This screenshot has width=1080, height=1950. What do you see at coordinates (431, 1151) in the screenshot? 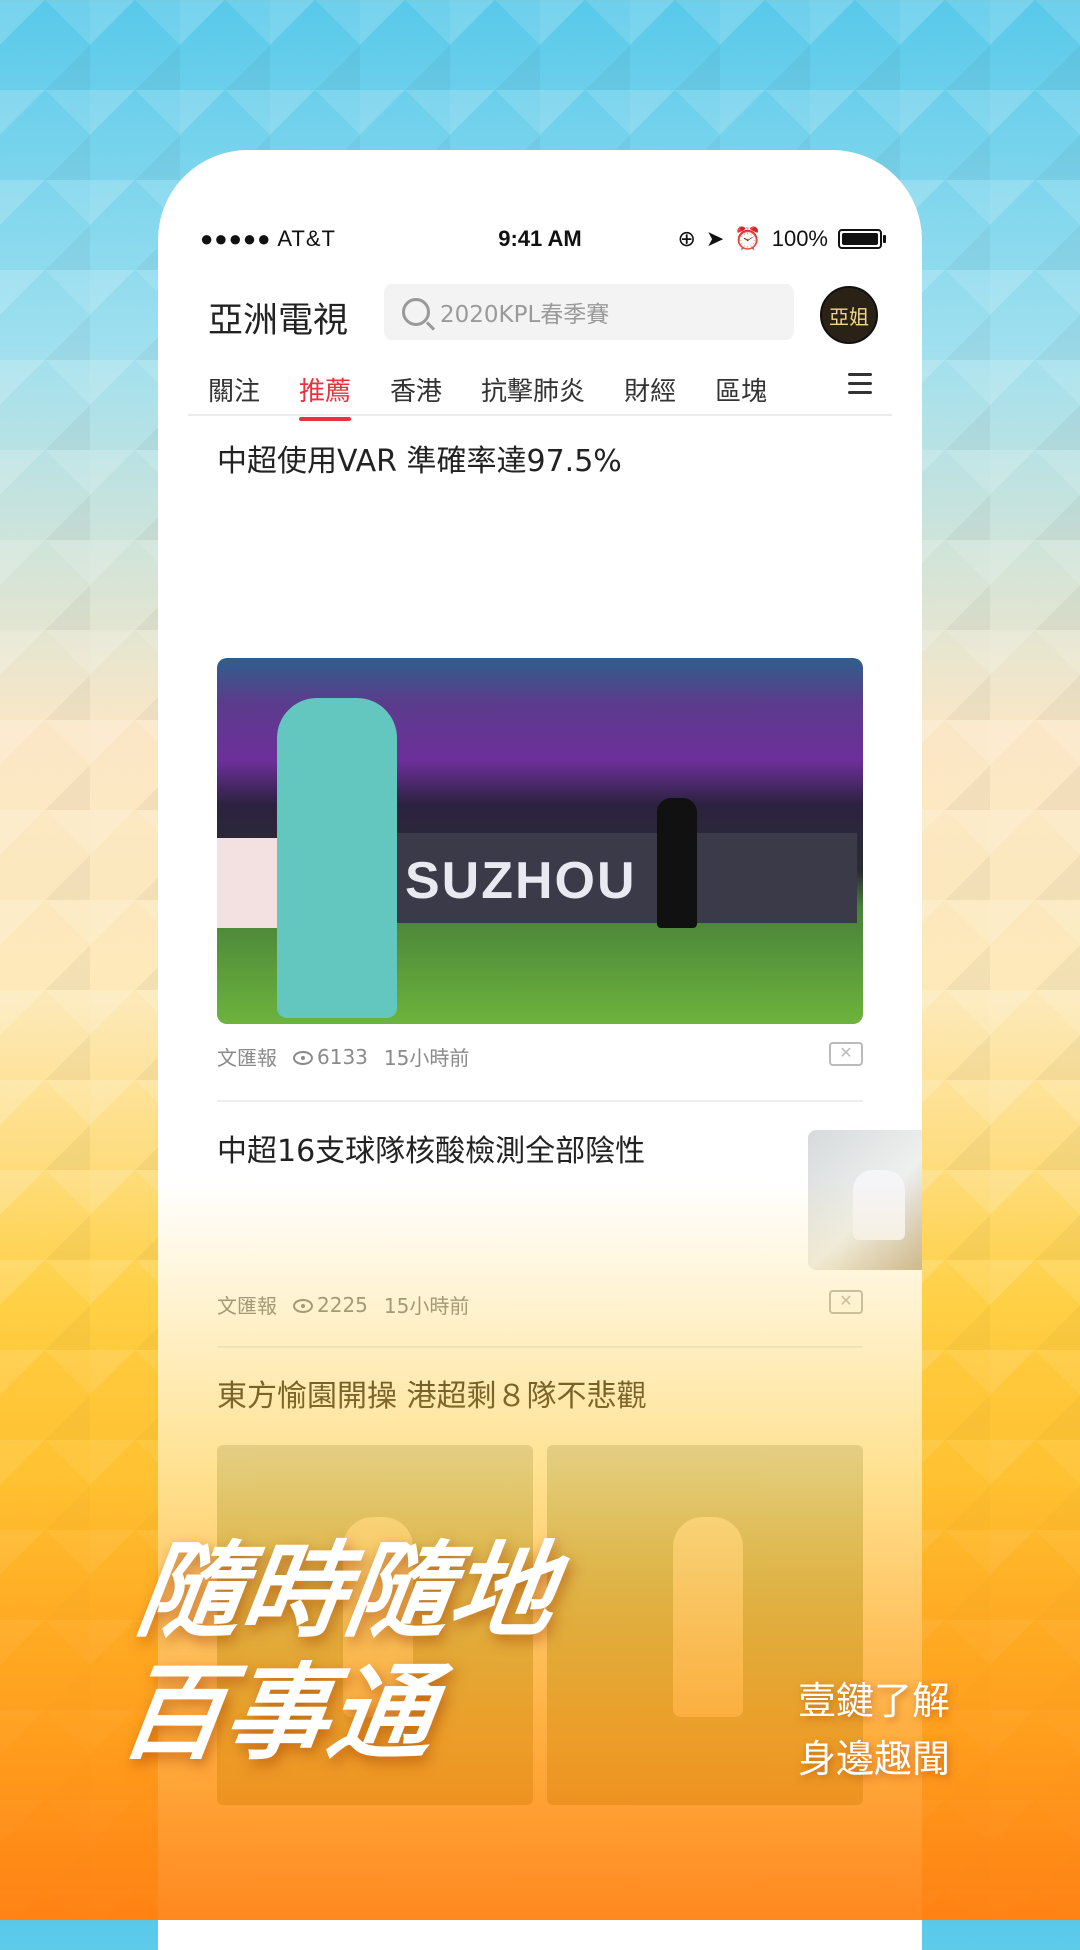
I see `article-title: 中超16支球隊核酸檢測全部陰性` at bounding box center [431, 1151].